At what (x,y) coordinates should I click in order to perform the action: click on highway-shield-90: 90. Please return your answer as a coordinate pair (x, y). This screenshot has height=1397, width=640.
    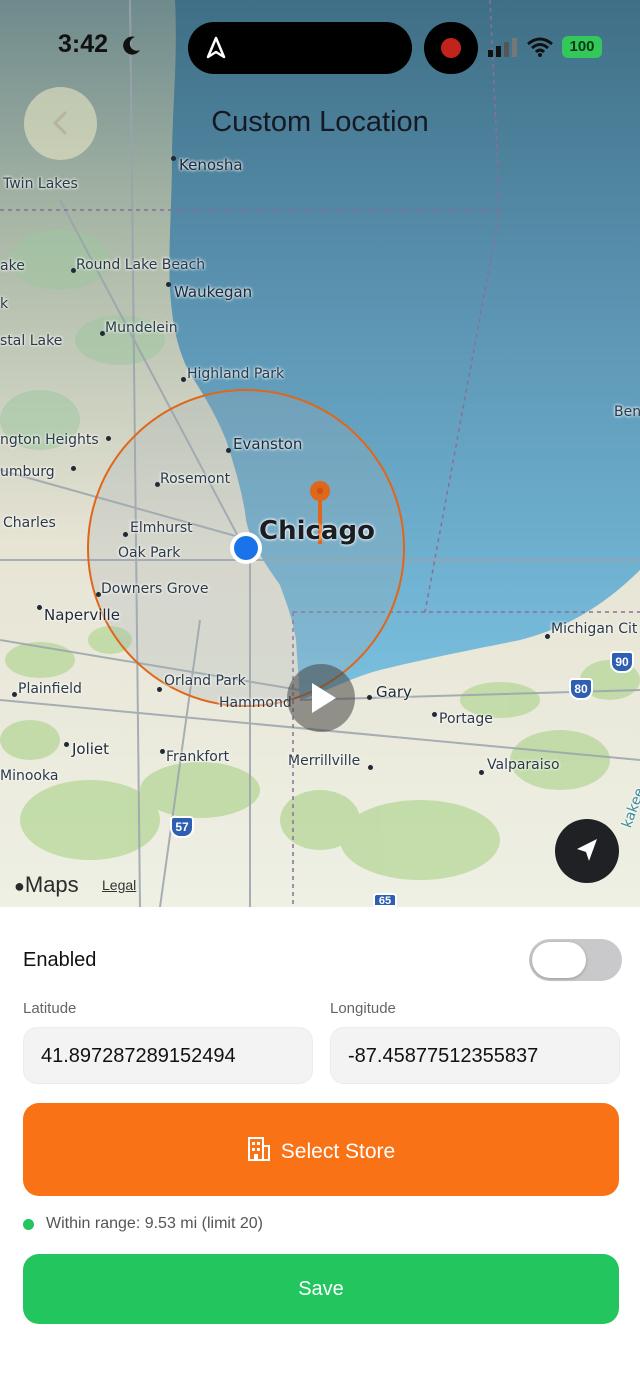
    Looking at the image, I should click on (622, 662).